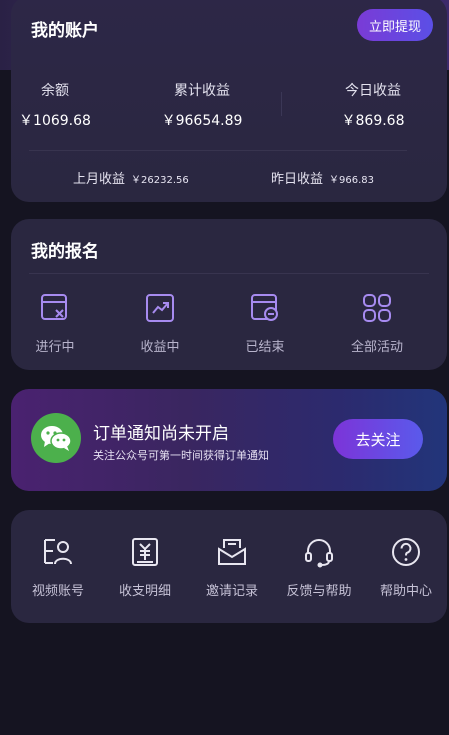 Image resolution: width=449 pixels, height=735 pixels. I want to click on wechat-icon, so click(56, 438).